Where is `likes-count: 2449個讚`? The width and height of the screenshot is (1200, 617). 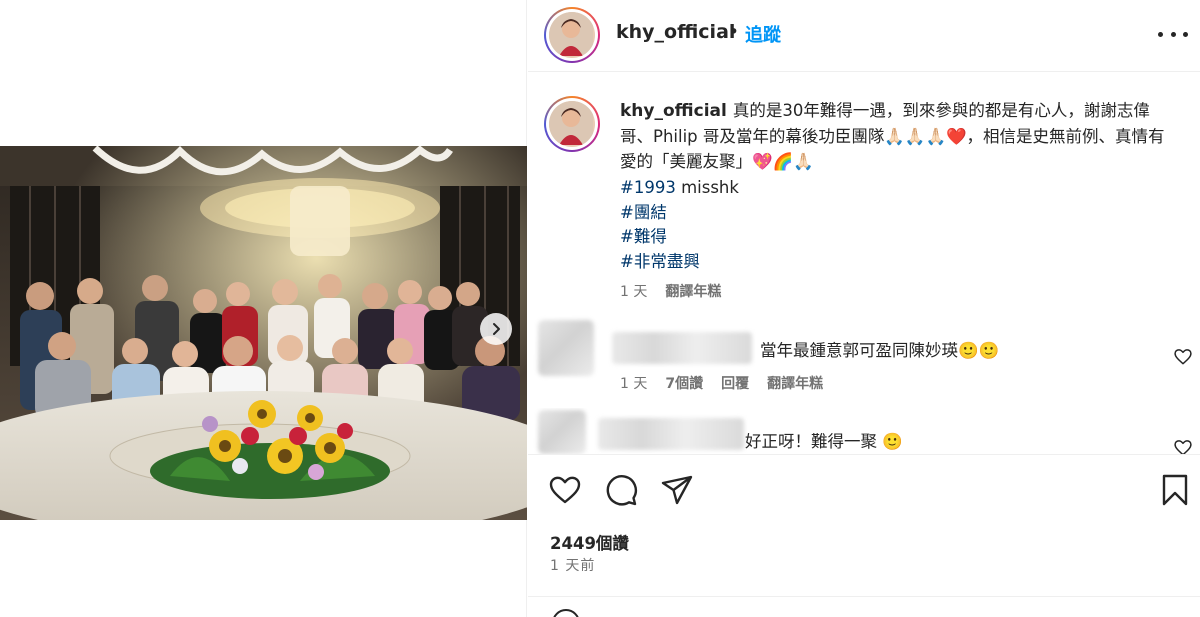 likes-count: 2449個讚 is located at coordinates (589, 542).